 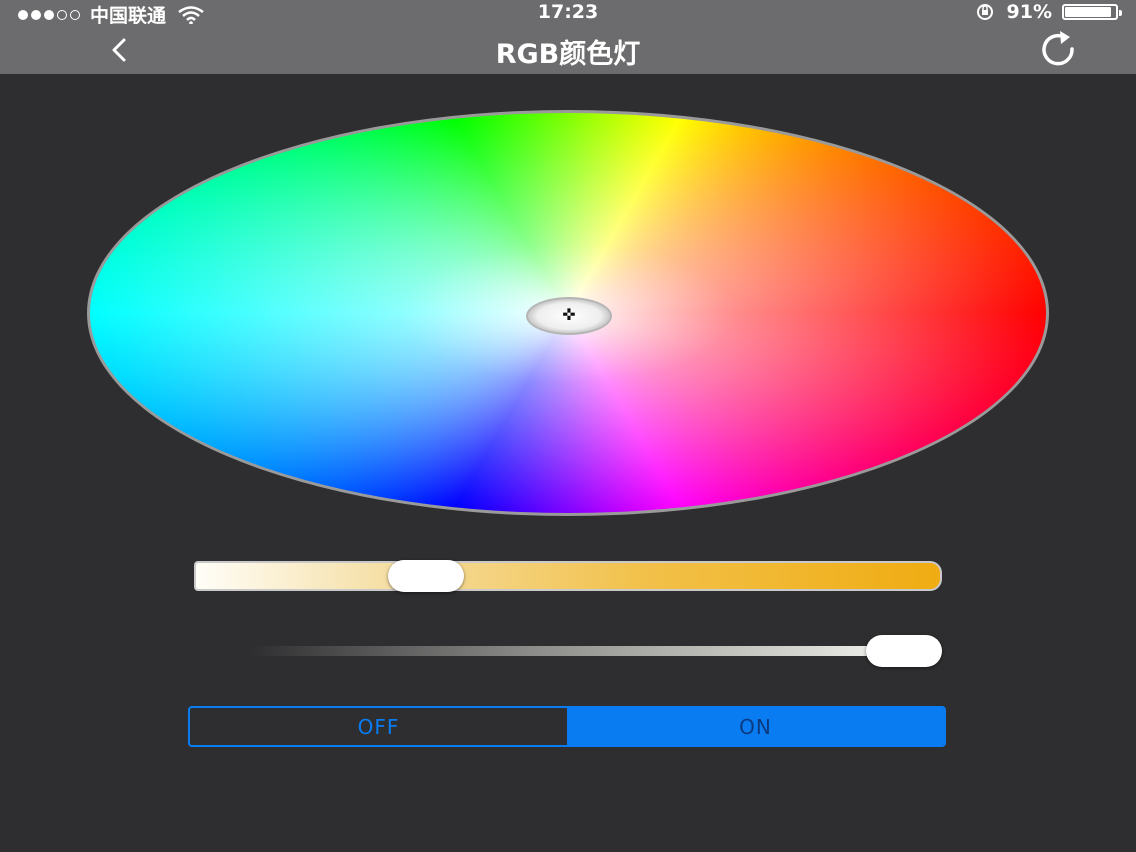 What do you see at coordinates (1092, 12) in the screenshot?
I see `battery-icon` at bounding box center [1092, 12].